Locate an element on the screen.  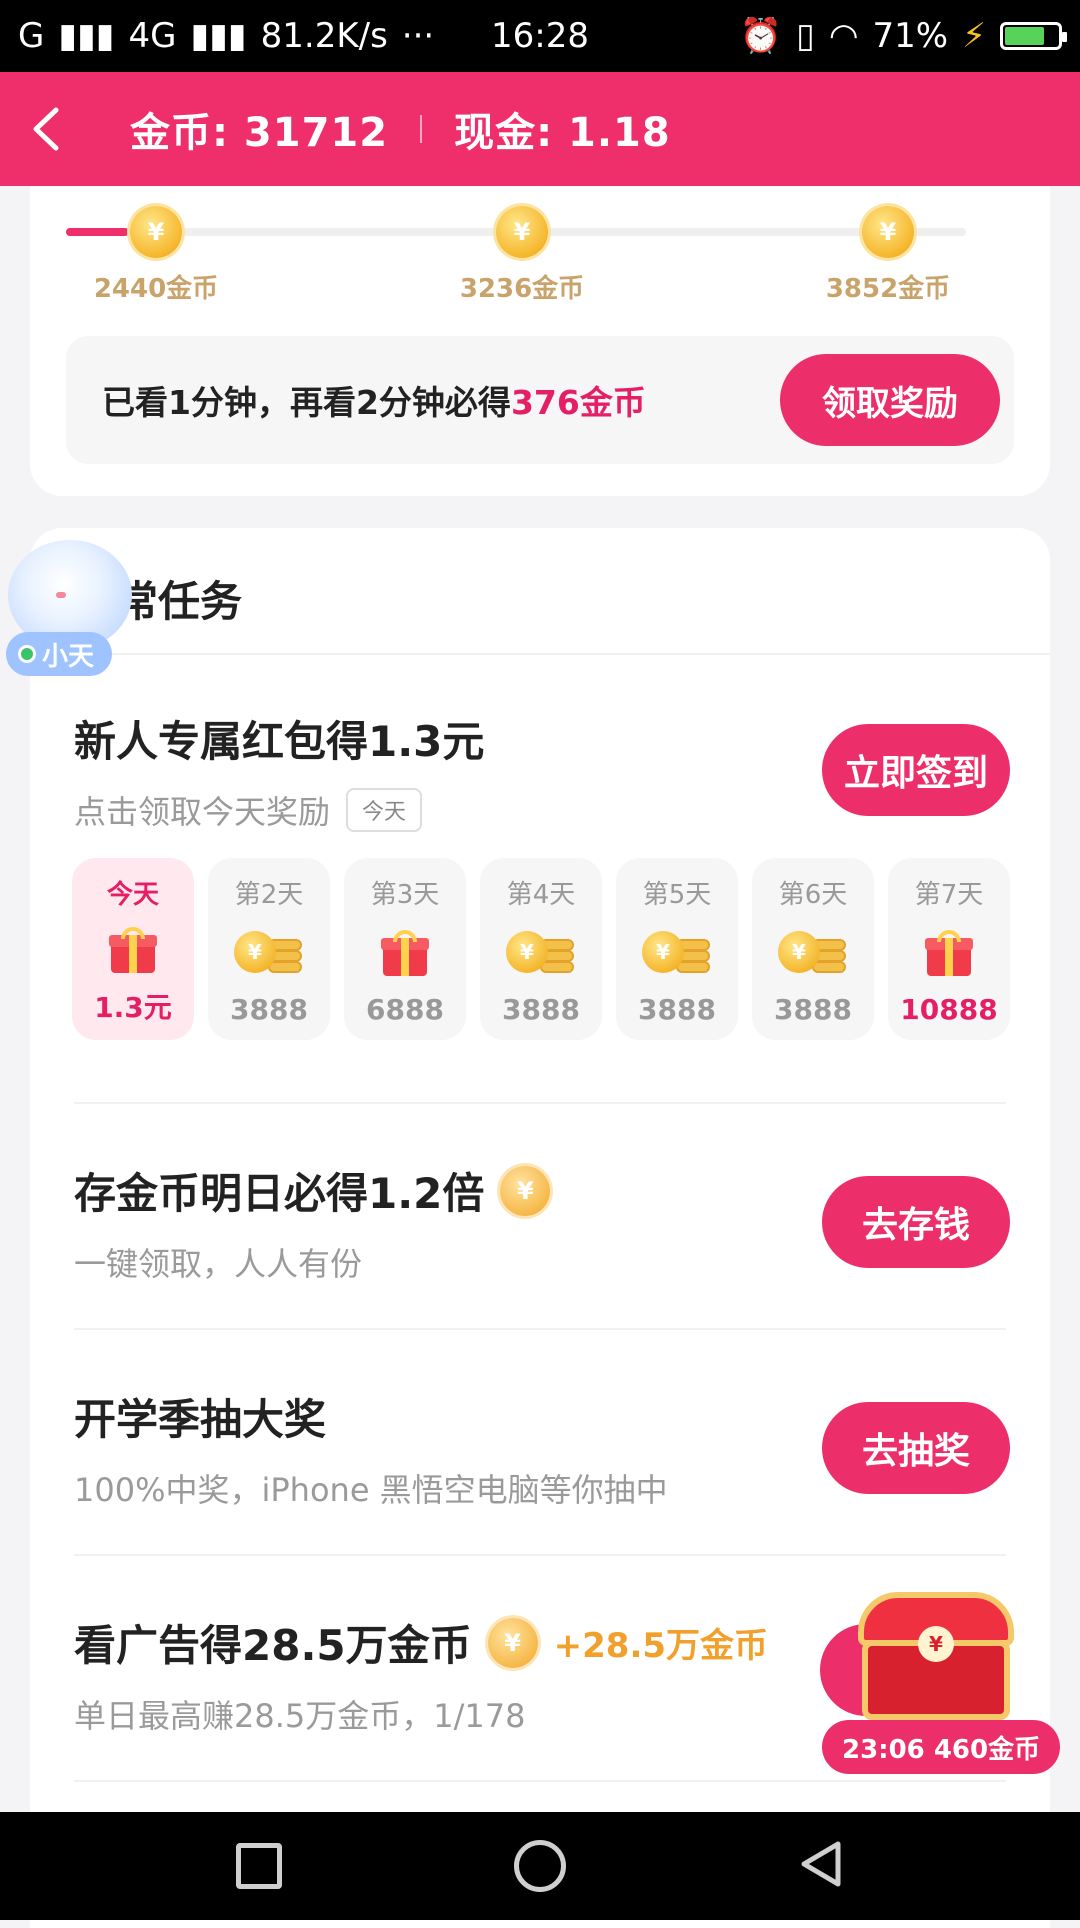
network-type-4g: 4G is located at coordinates (152, 36).